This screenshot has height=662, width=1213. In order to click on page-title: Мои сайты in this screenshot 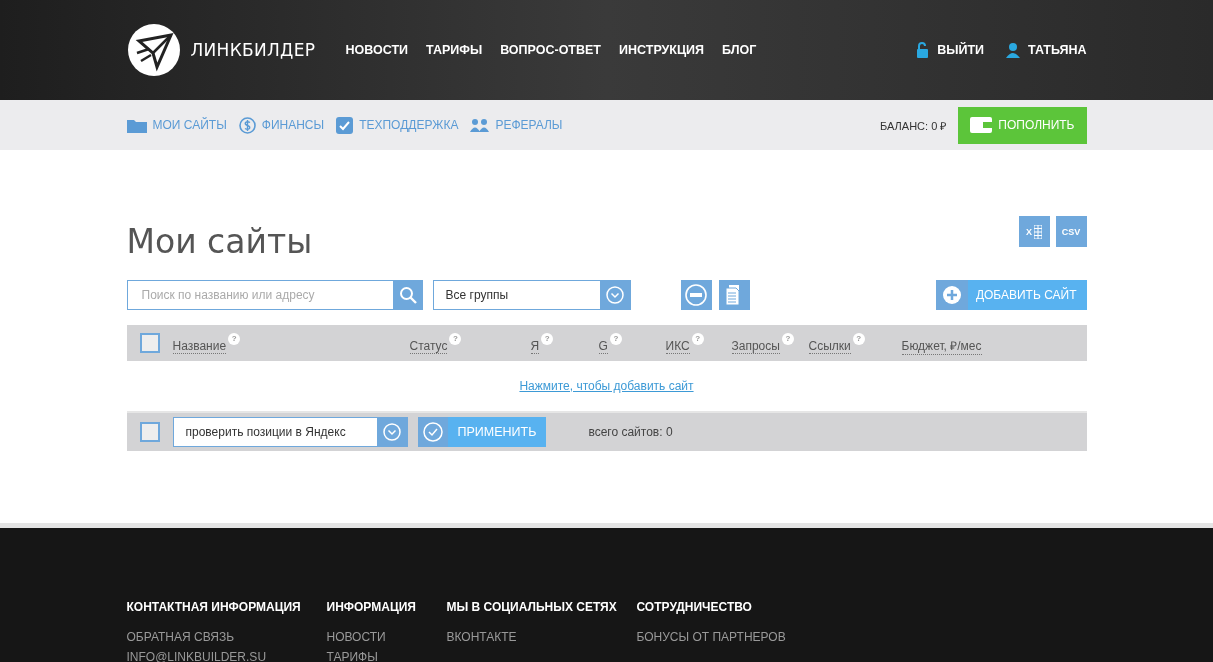, I will do `click(219, 241)`.